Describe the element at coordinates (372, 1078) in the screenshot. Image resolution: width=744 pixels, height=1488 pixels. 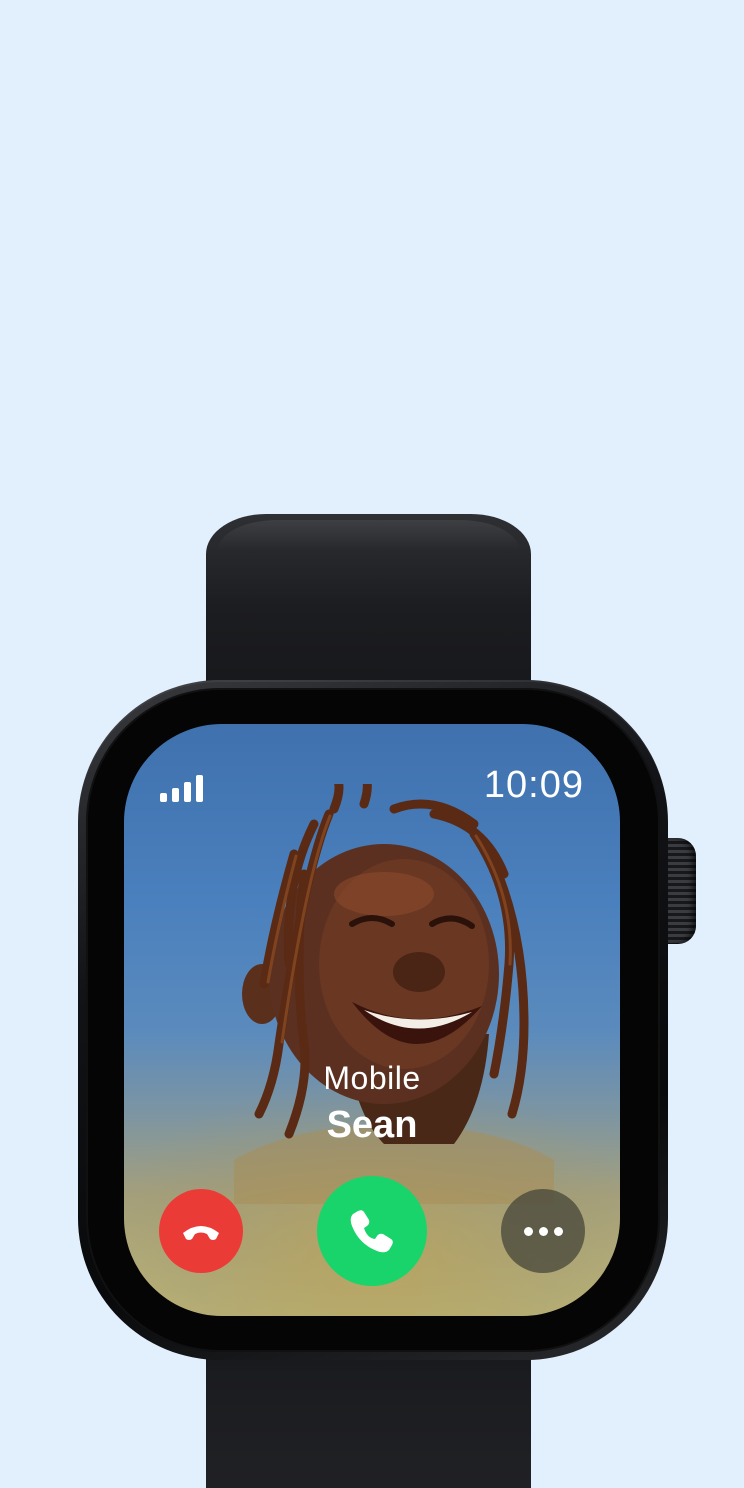
I see `caller-type-label: Mobile` at that location.